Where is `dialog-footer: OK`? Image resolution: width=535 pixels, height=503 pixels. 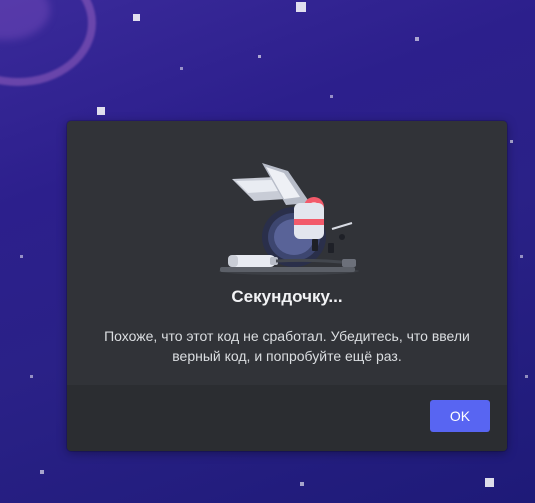 dialog-footer: OK is located at coordinates (287, 418).